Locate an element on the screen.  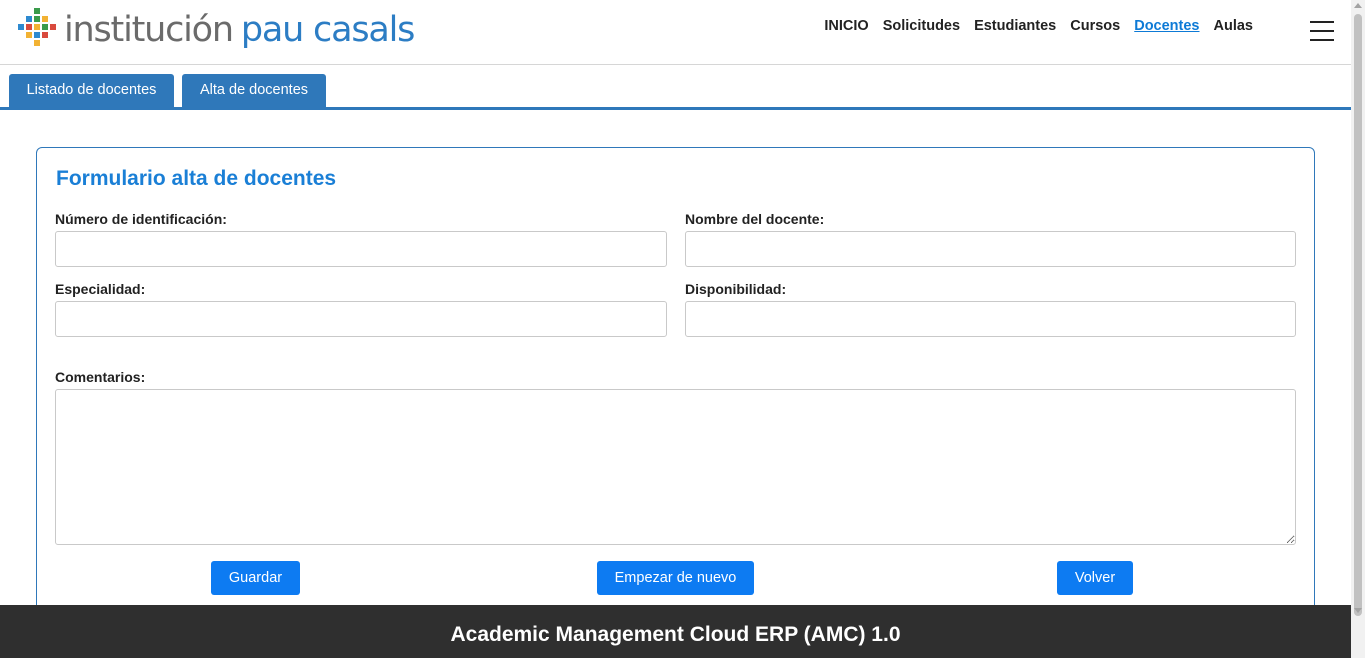
vertical-scrollbar is located at coordinates (1358, 329).